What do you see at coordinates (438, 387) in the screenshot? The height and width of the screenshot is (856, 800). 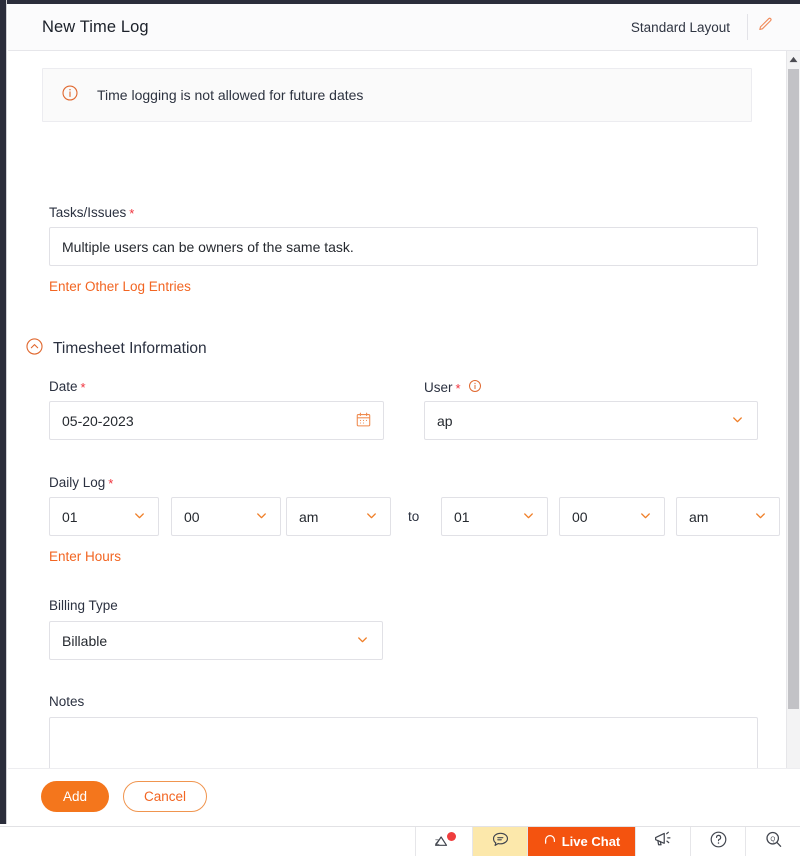 I see `user-label-text: User` at bounding box center [438, 387].